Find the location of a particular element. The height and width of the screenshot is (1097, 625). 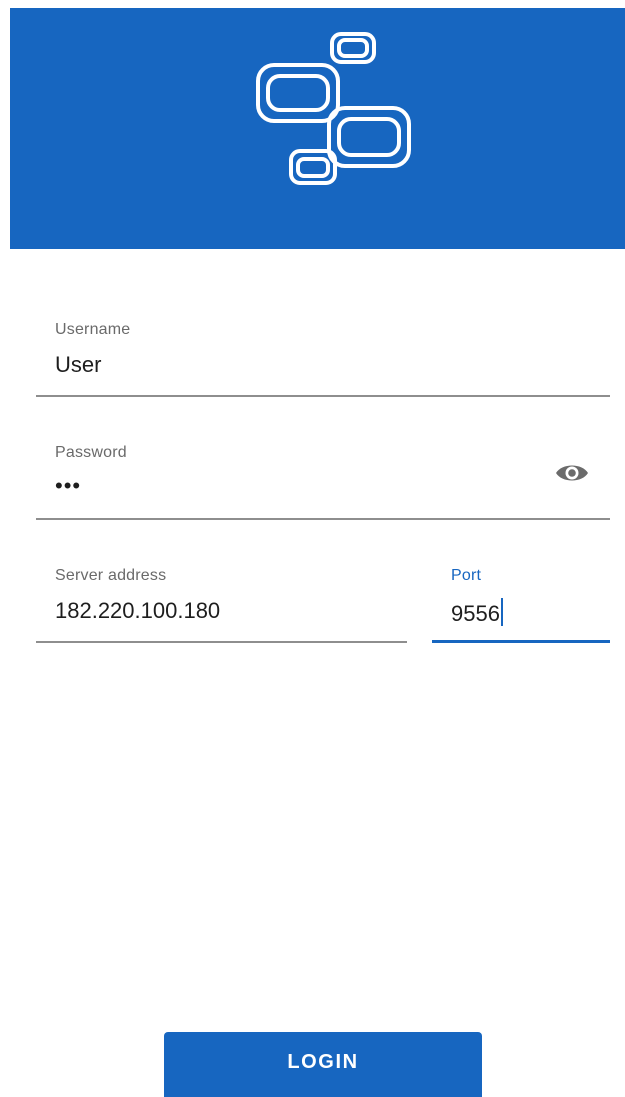

username-underline is located at coordinates (323, 396).